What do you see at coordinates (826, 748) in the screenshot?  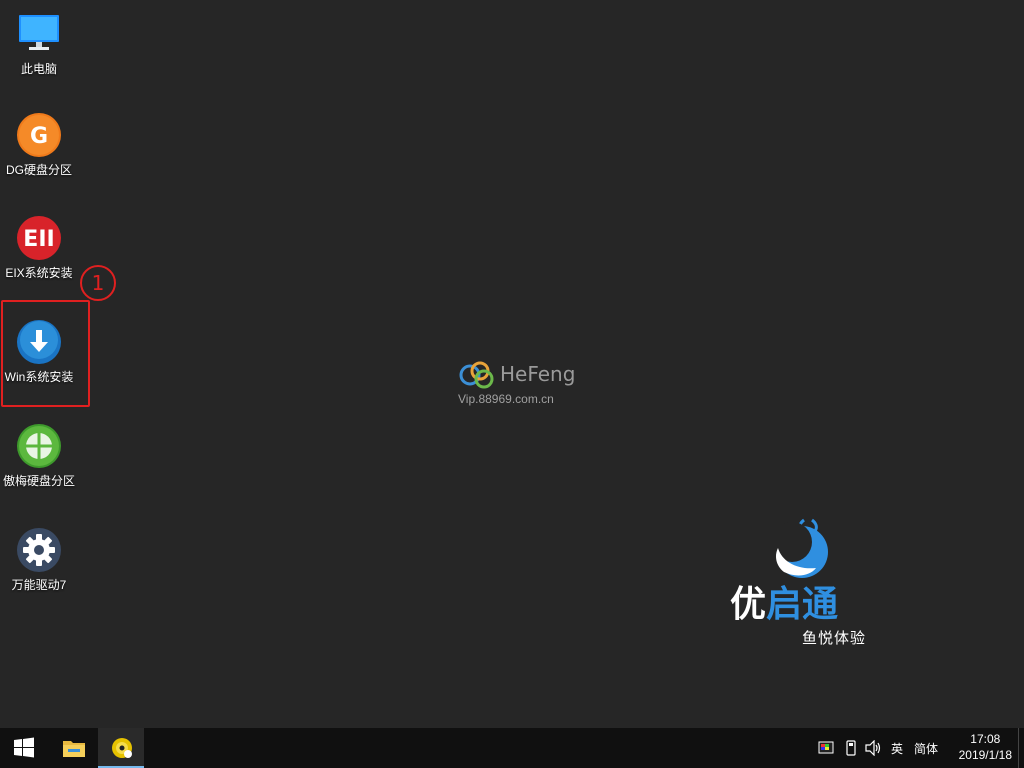 I see `color-display-icon` at bounding box center [826, 748].